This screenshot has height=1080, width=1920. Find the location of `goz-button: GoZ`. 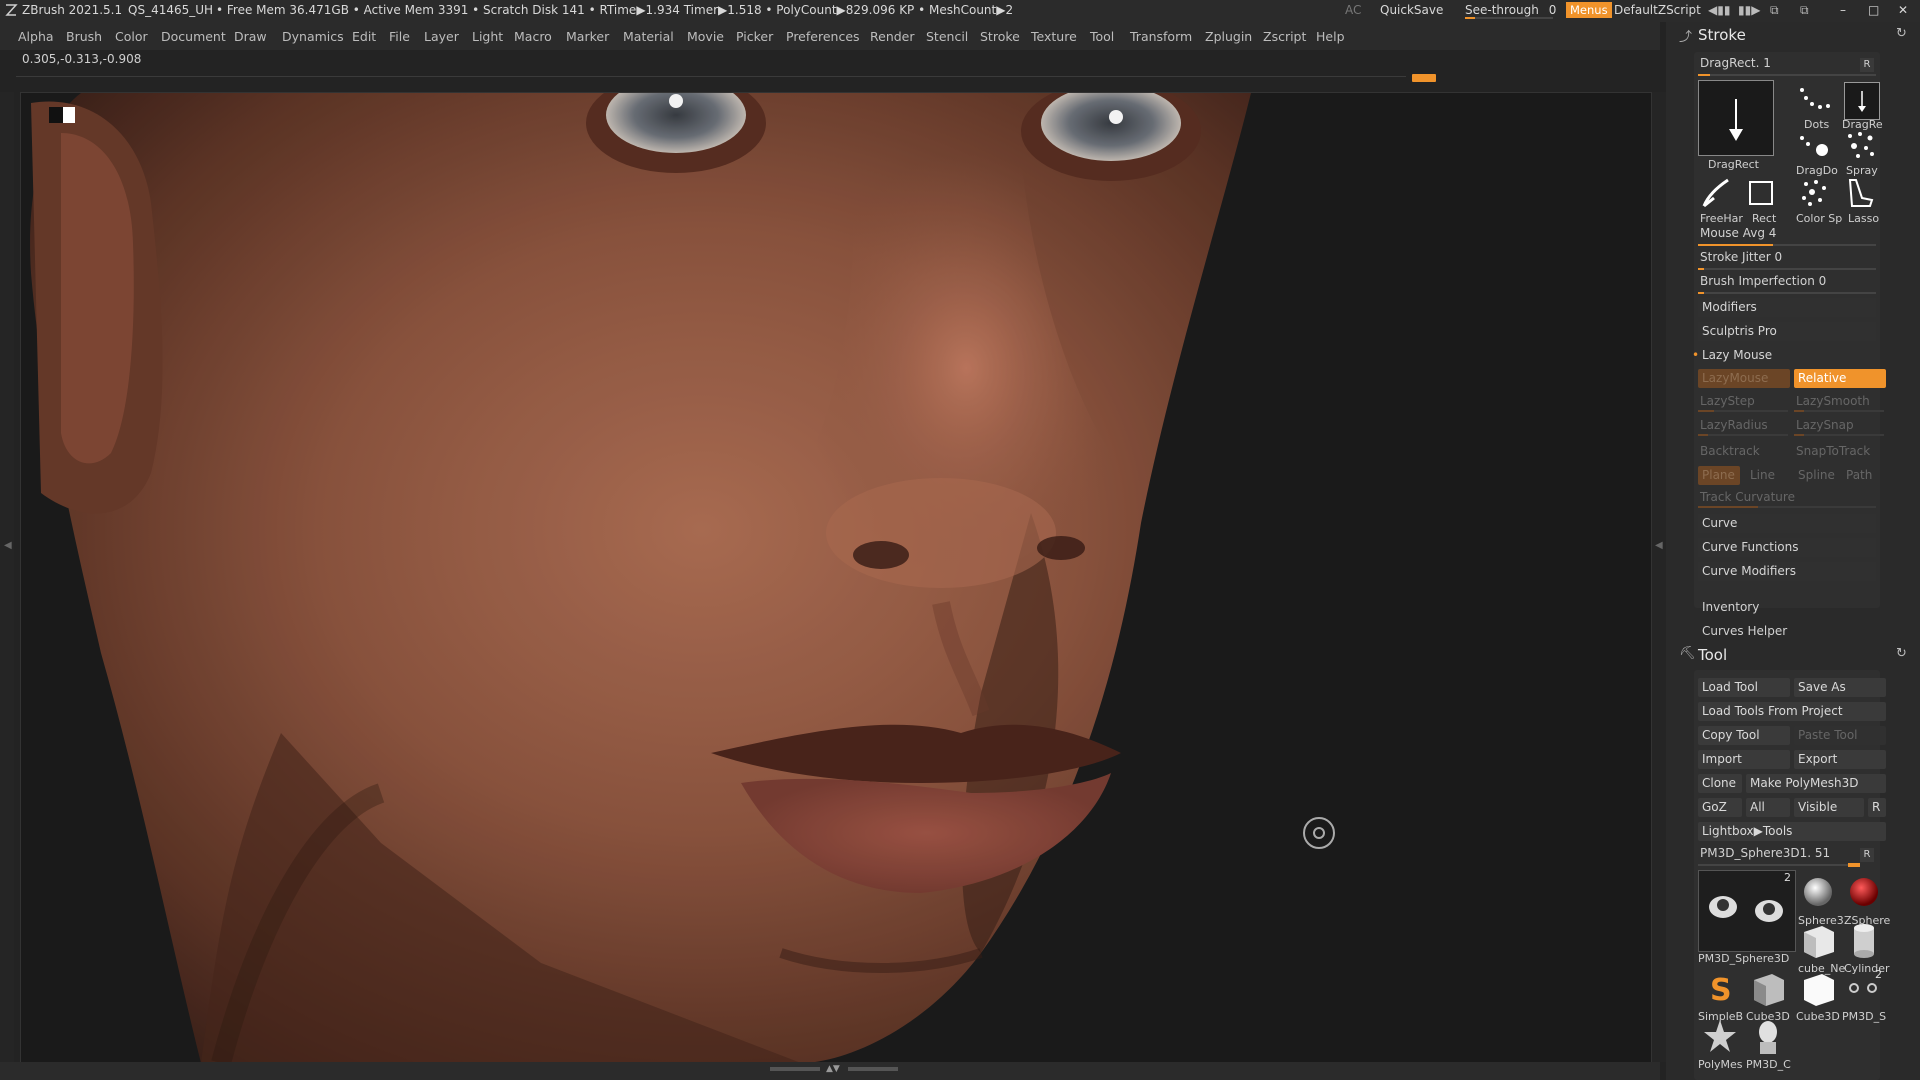

goz-button: GoZ is located at coordinates (1720, 807).